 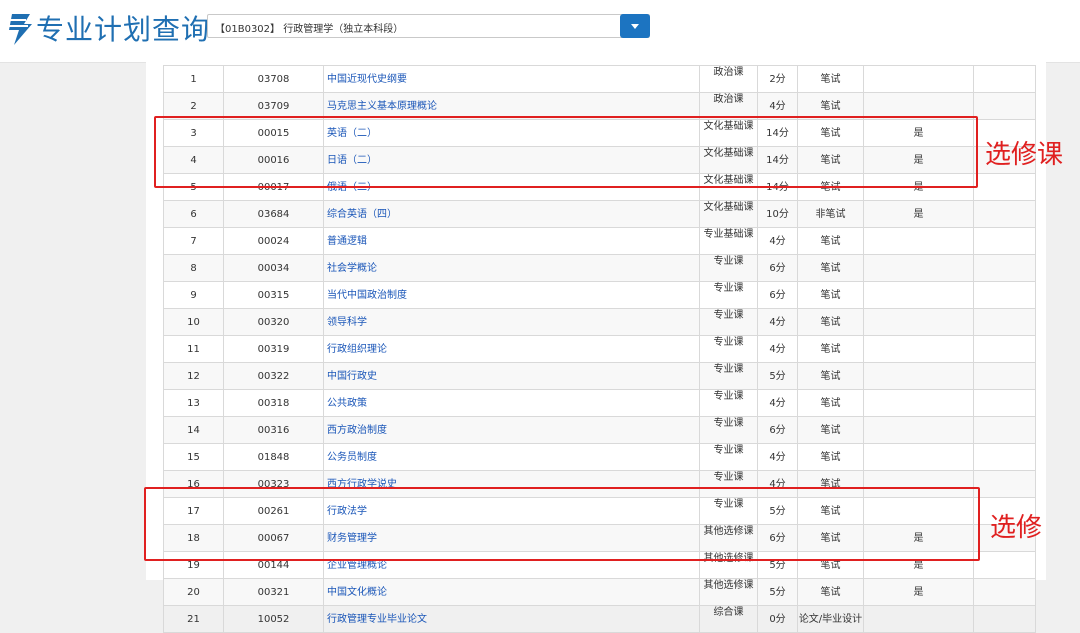 What do you see at coordinates (728, 619) in the screenshot?
I see `cell-type: 综合课` at bounding box center [728, 619].